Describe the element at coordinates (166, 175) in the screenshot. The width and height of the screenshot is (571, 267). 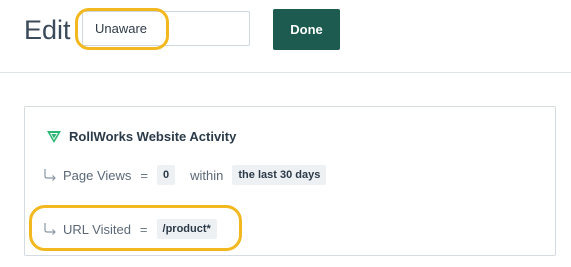
I see `rule-value-chip: 0` at that location.